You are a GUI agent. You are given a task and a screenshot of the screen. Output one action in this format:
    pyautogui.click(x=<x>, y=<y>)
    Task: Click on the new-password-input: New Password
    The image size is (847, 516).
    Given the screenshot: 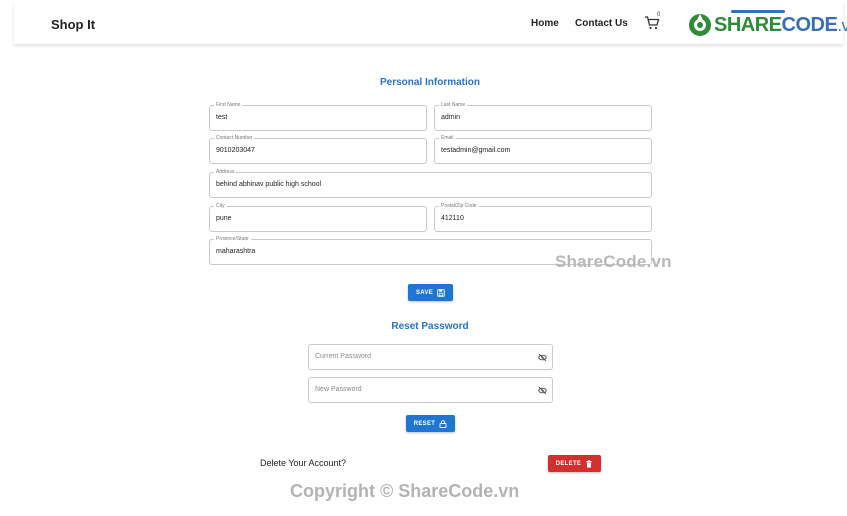 What is the action you would take?
    pyautogui.click(x=430, y=390)
    